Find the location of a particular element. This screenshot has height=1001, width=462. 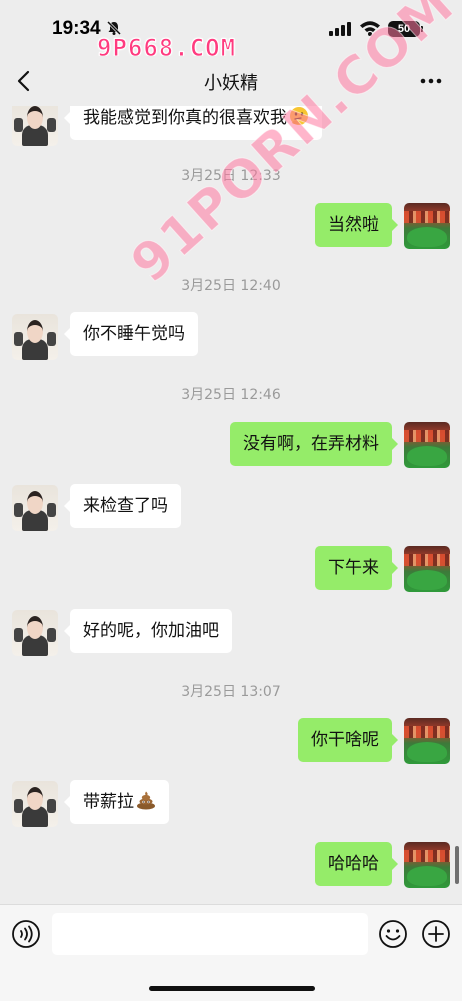

message-row: 带薪拉 is located at coordinates (231, 804).